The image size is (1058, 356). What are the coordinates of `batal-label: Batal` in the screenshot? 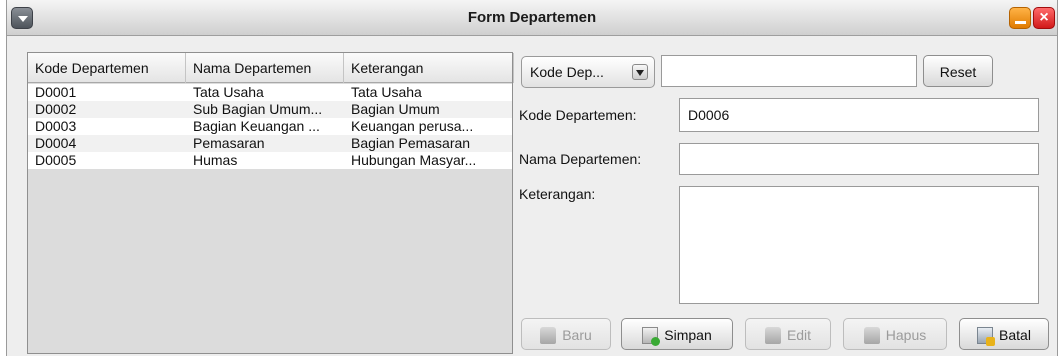 It's located at (1015, 335).